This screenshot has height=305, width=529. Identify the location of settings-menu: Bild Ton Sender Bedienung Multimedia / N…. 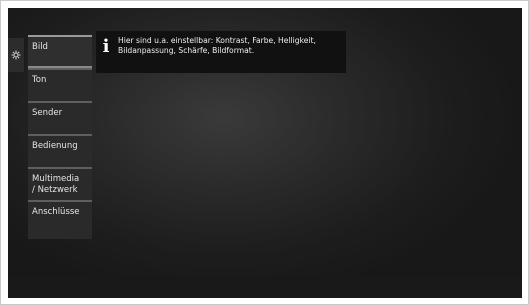
(60, 137).